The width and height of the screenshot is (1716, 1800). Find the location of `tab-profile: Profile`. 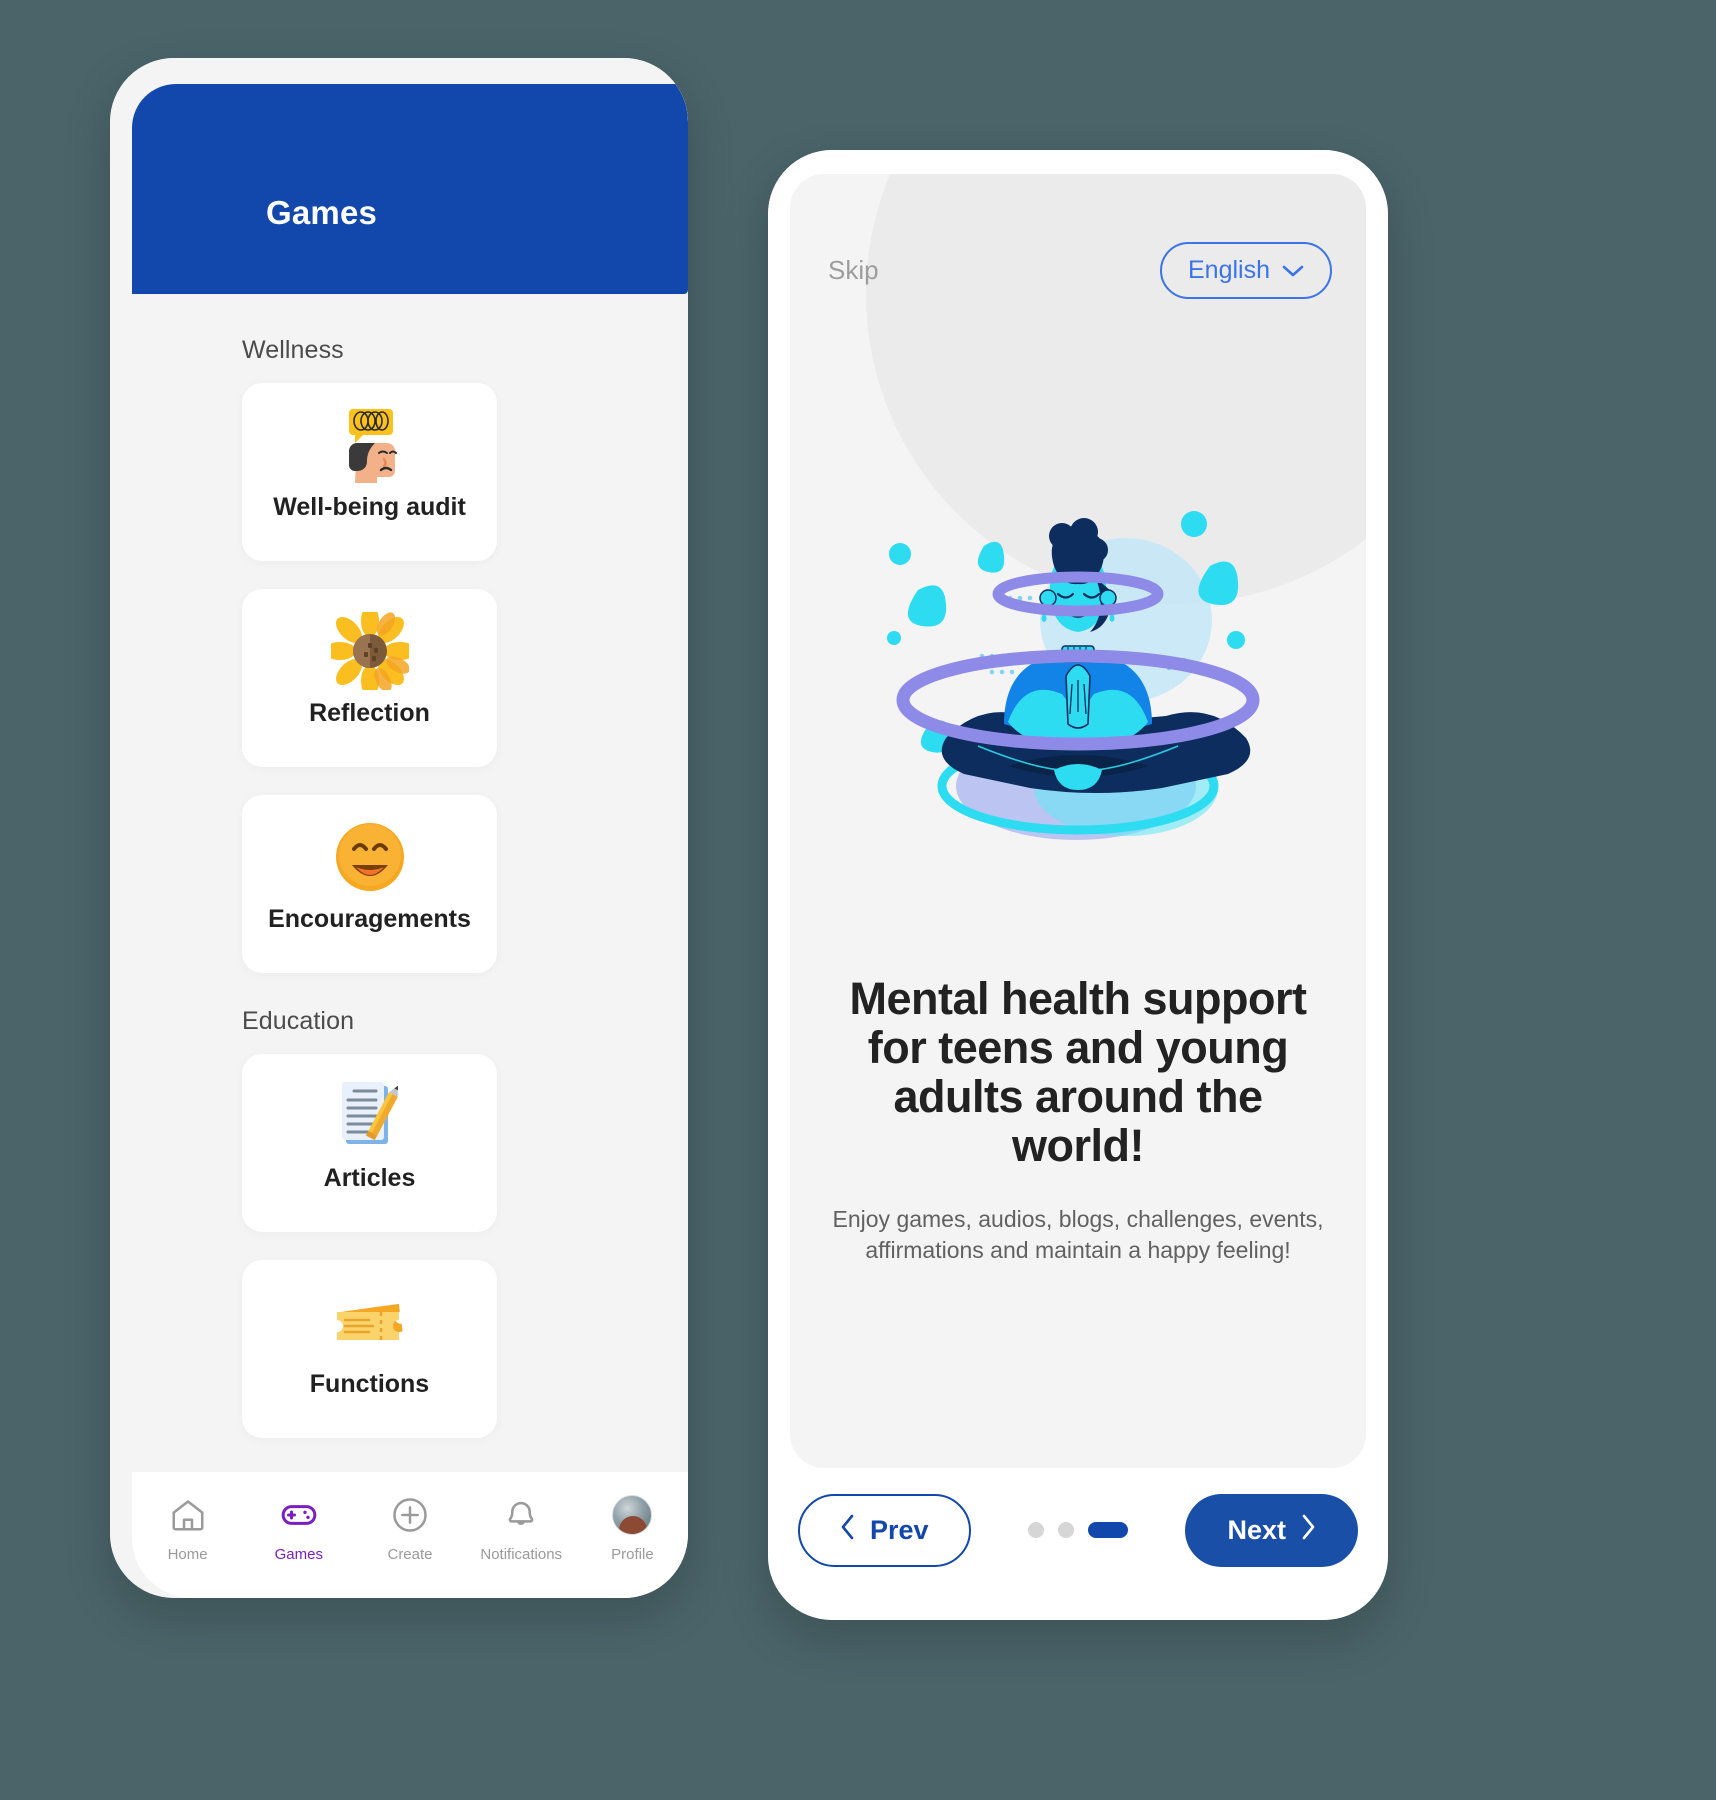

tab-profile: Profile is located at coordinates (632, 1528).